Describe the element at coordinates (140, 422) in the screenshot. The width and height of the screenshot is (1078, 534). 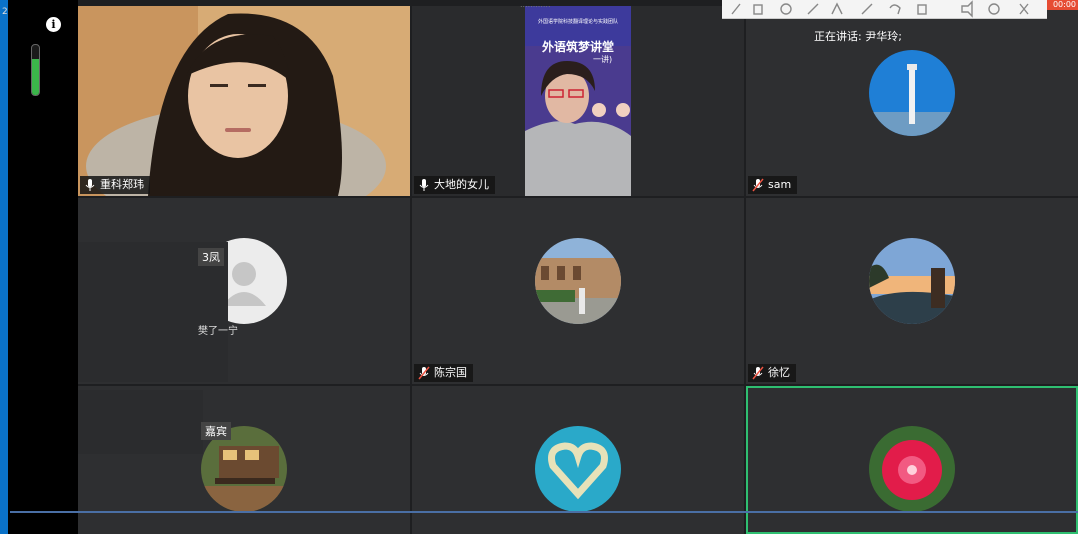
I see `overlay-panel` at that location.